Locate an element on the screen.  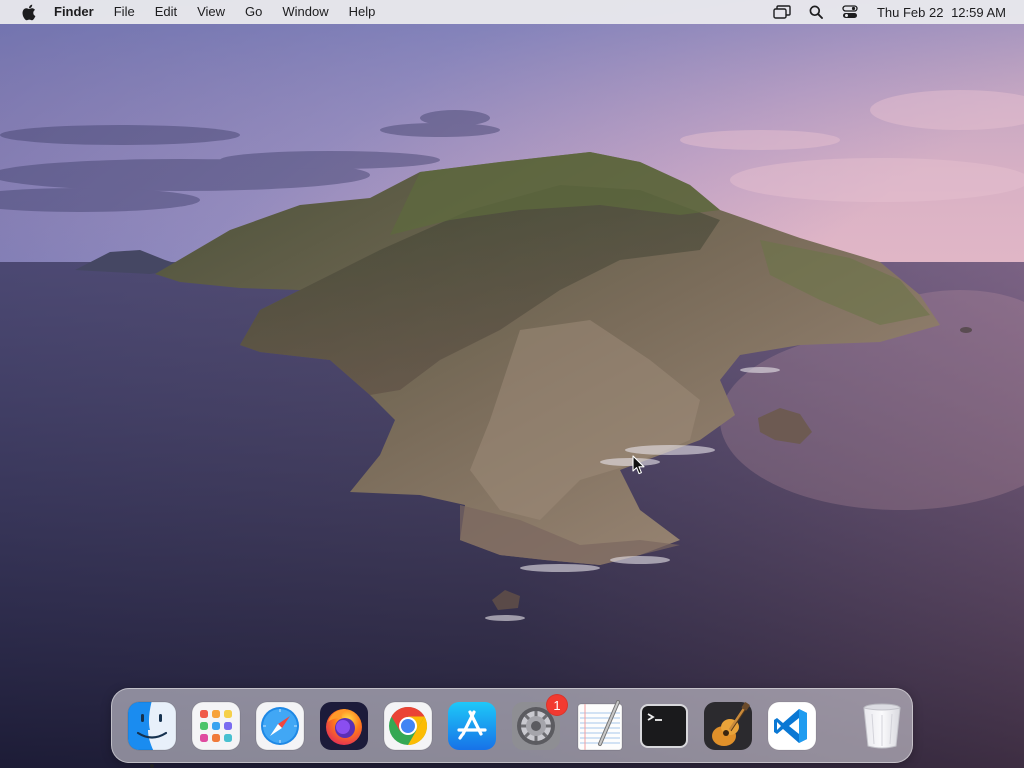
trash-icon is located at coordinates (882, 725).